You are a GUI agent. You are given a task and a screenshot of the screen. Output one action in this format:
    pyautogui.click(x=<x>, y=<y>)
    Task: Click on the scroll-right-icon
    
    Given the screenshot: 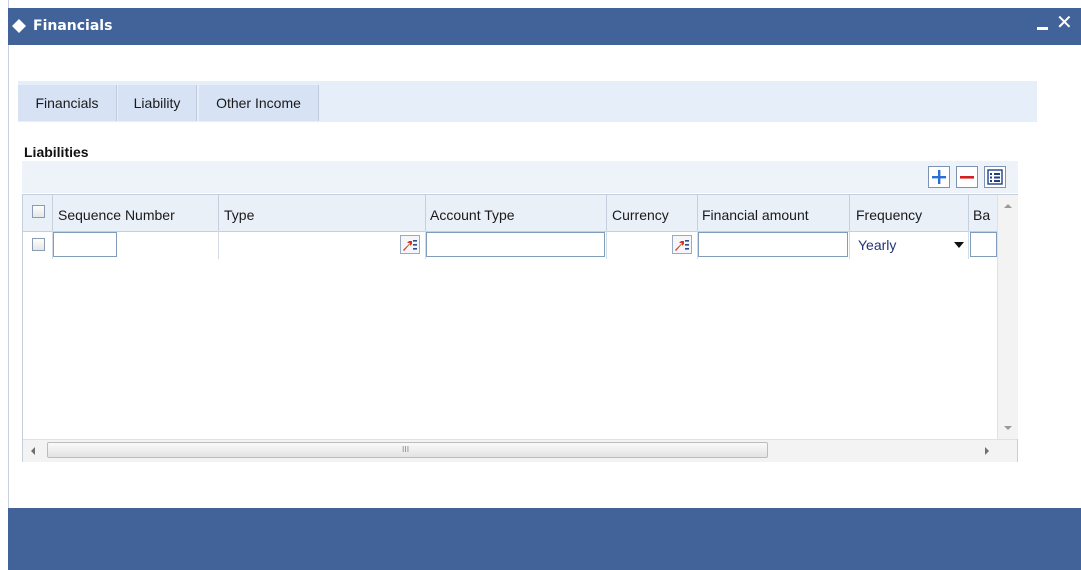 What is the action you would take?
    pyautogui.click(x=987, y=451)
    